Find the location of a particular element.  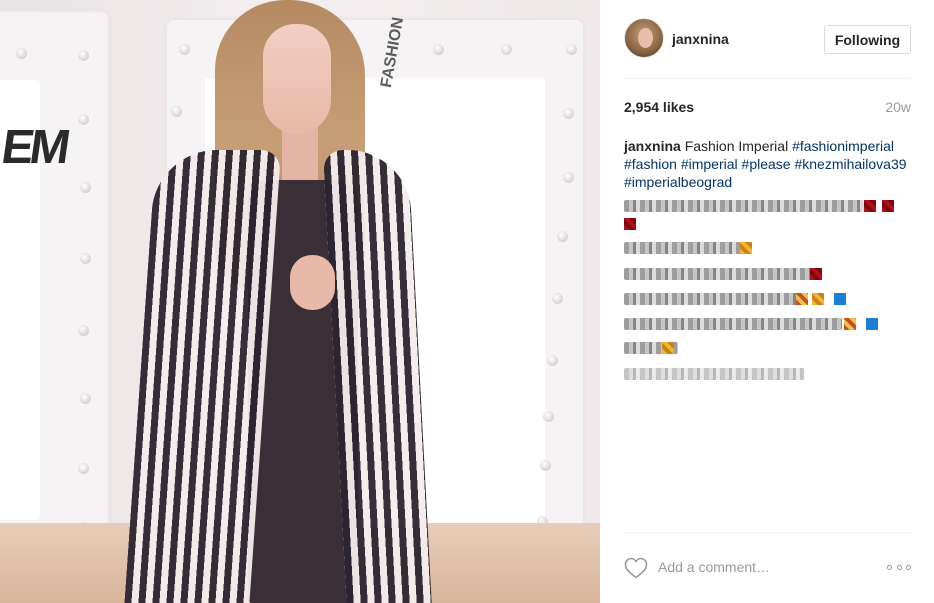

post-username: janxnina is located at coordinates (700, 39).